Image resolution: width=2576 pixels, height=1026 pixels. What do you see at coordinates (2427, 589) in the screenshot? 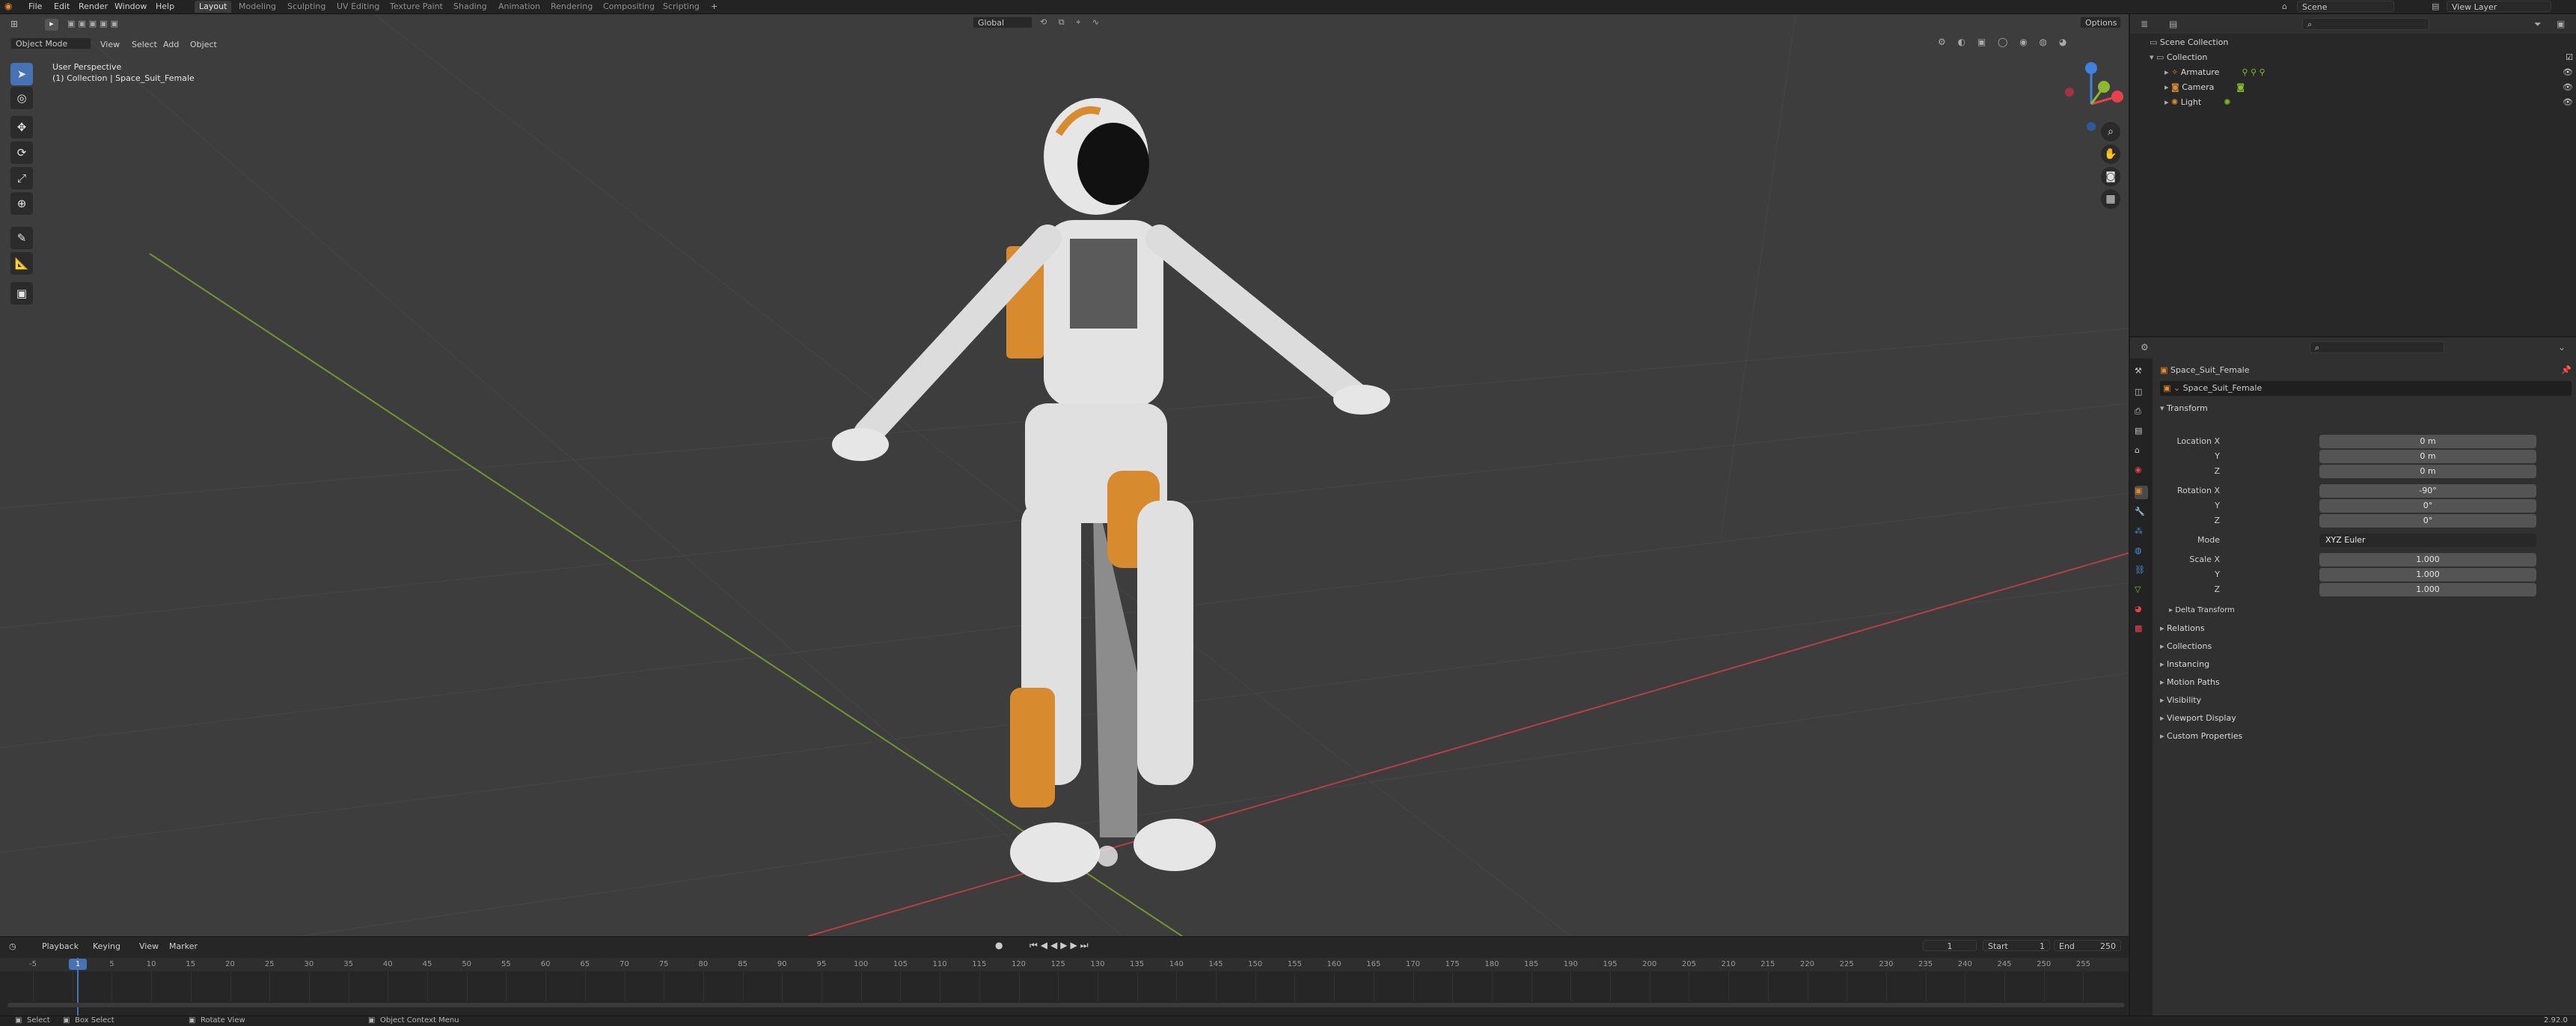
I see `scale-z-field: 1.000` at bounding box center [2427, 589].